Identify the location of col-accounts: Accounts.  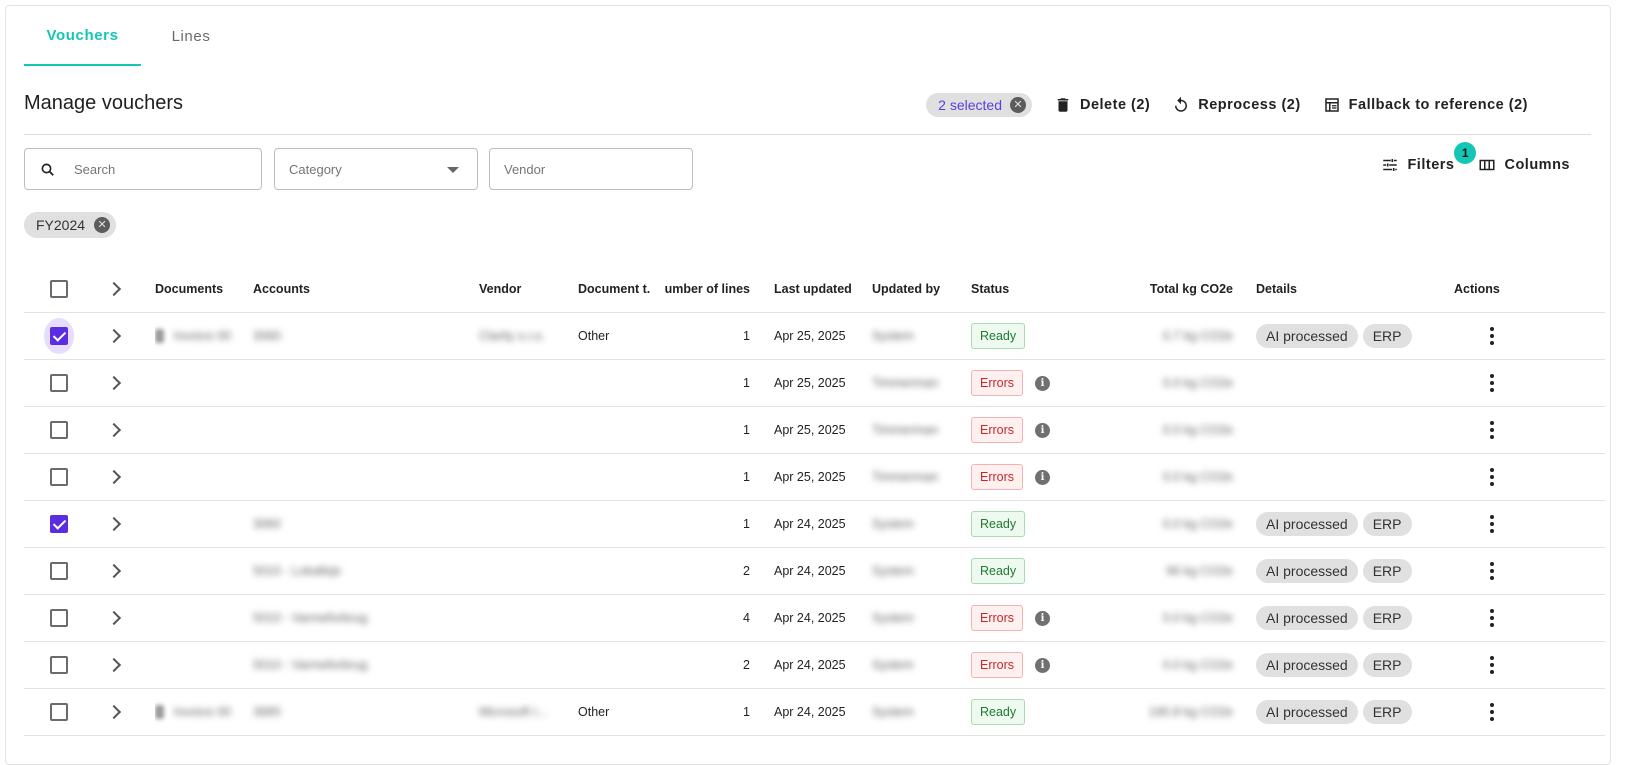
(353, 289).